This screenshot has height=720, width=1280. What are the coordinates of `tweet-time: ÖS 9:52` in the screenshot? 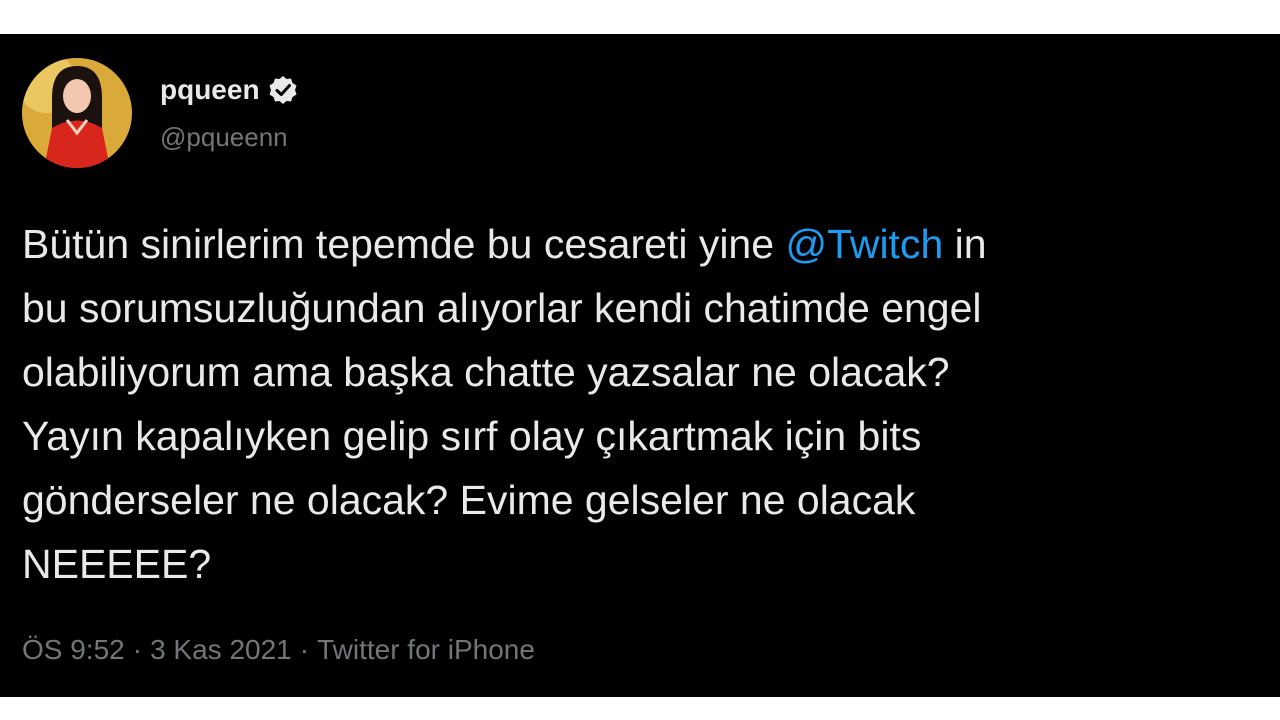 It's located at (73, 649).